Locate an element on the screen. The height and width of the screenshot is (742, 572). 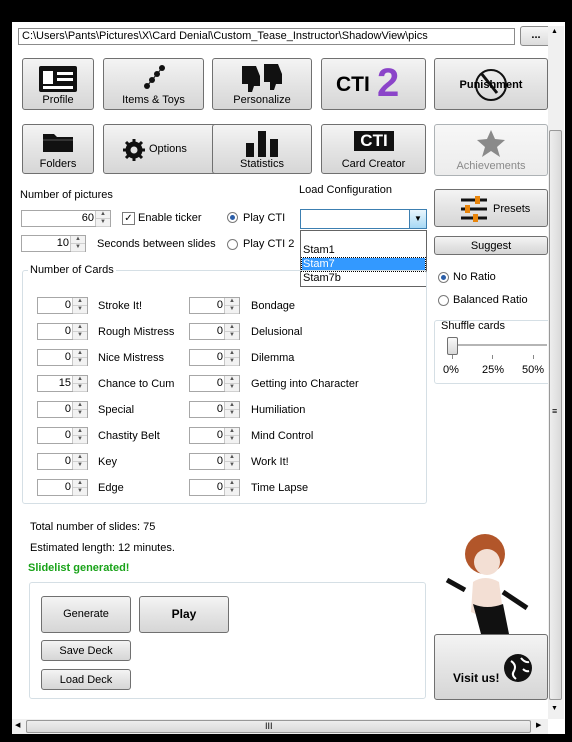
shuffle-slider-thumb is located at coordinates (452, 346).